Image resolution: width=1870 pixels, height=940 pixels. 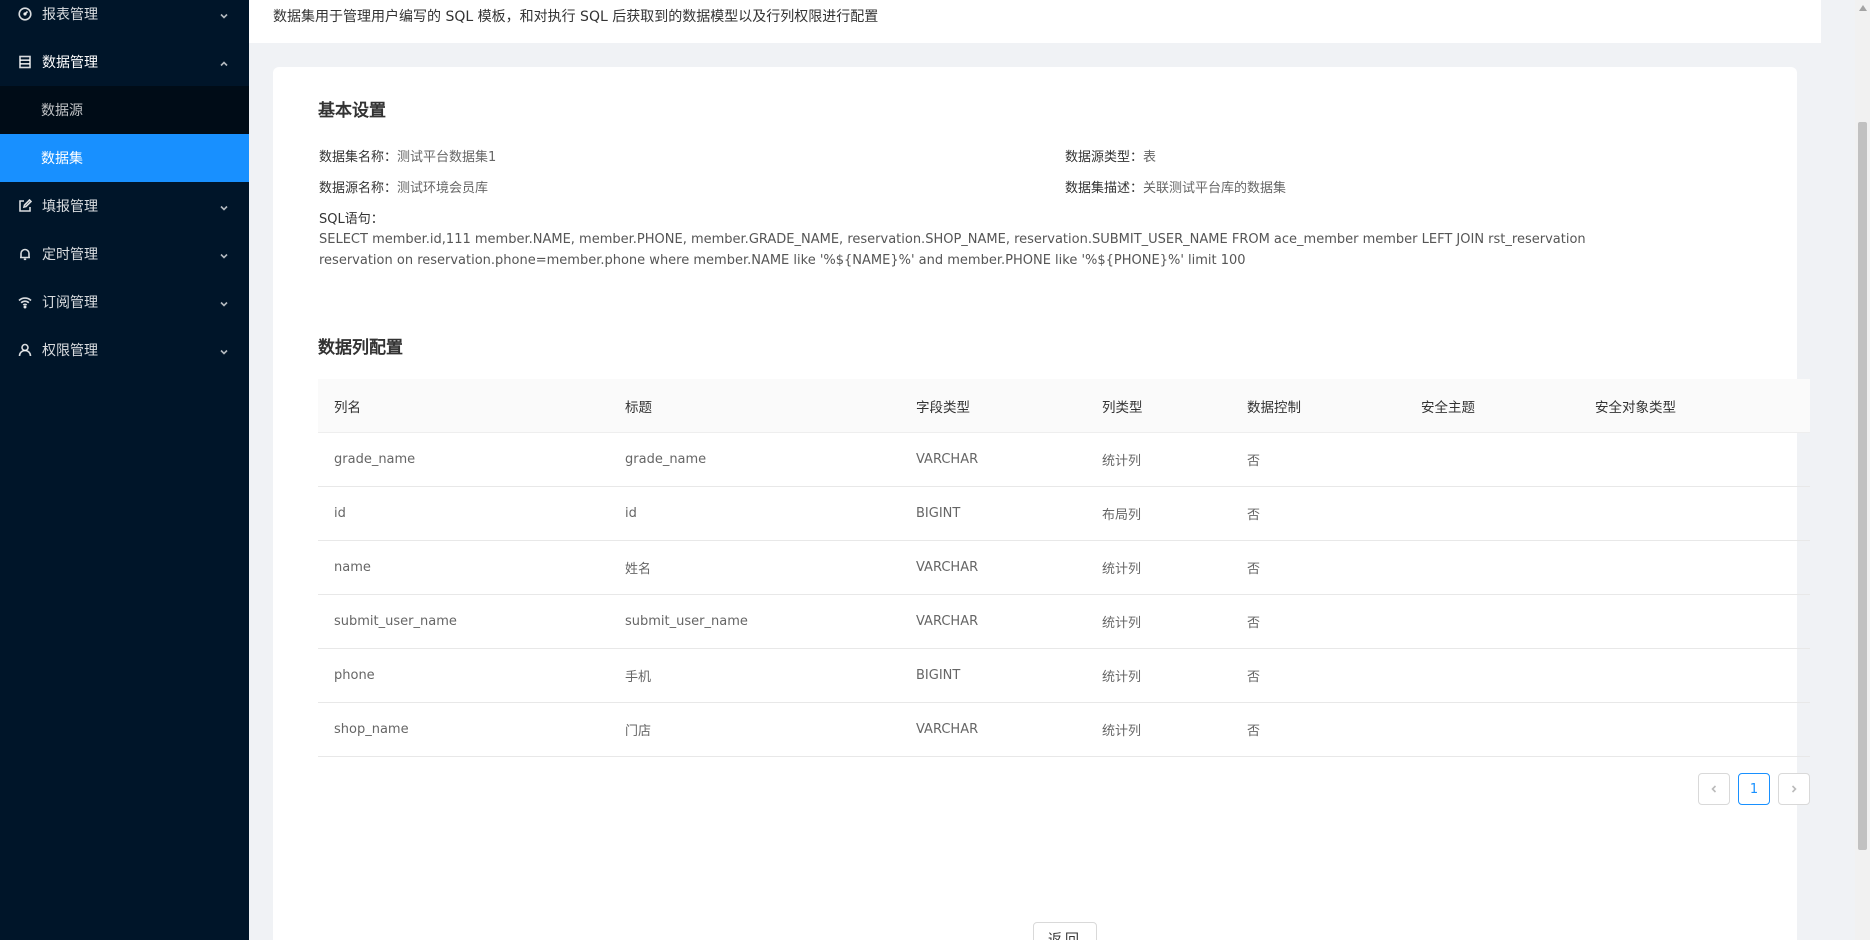 I want to click on menu-schedule-management: 定时管理, so click(x=124, y=254).